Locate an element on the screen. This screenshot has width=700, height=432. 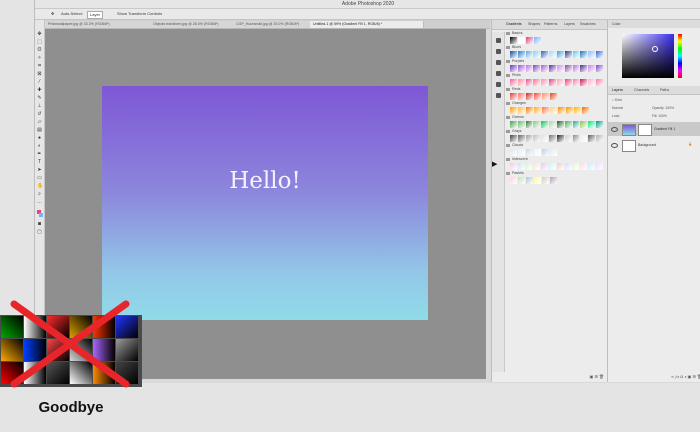
tab-patterns: Patterns is located at coordinates (550, 24).